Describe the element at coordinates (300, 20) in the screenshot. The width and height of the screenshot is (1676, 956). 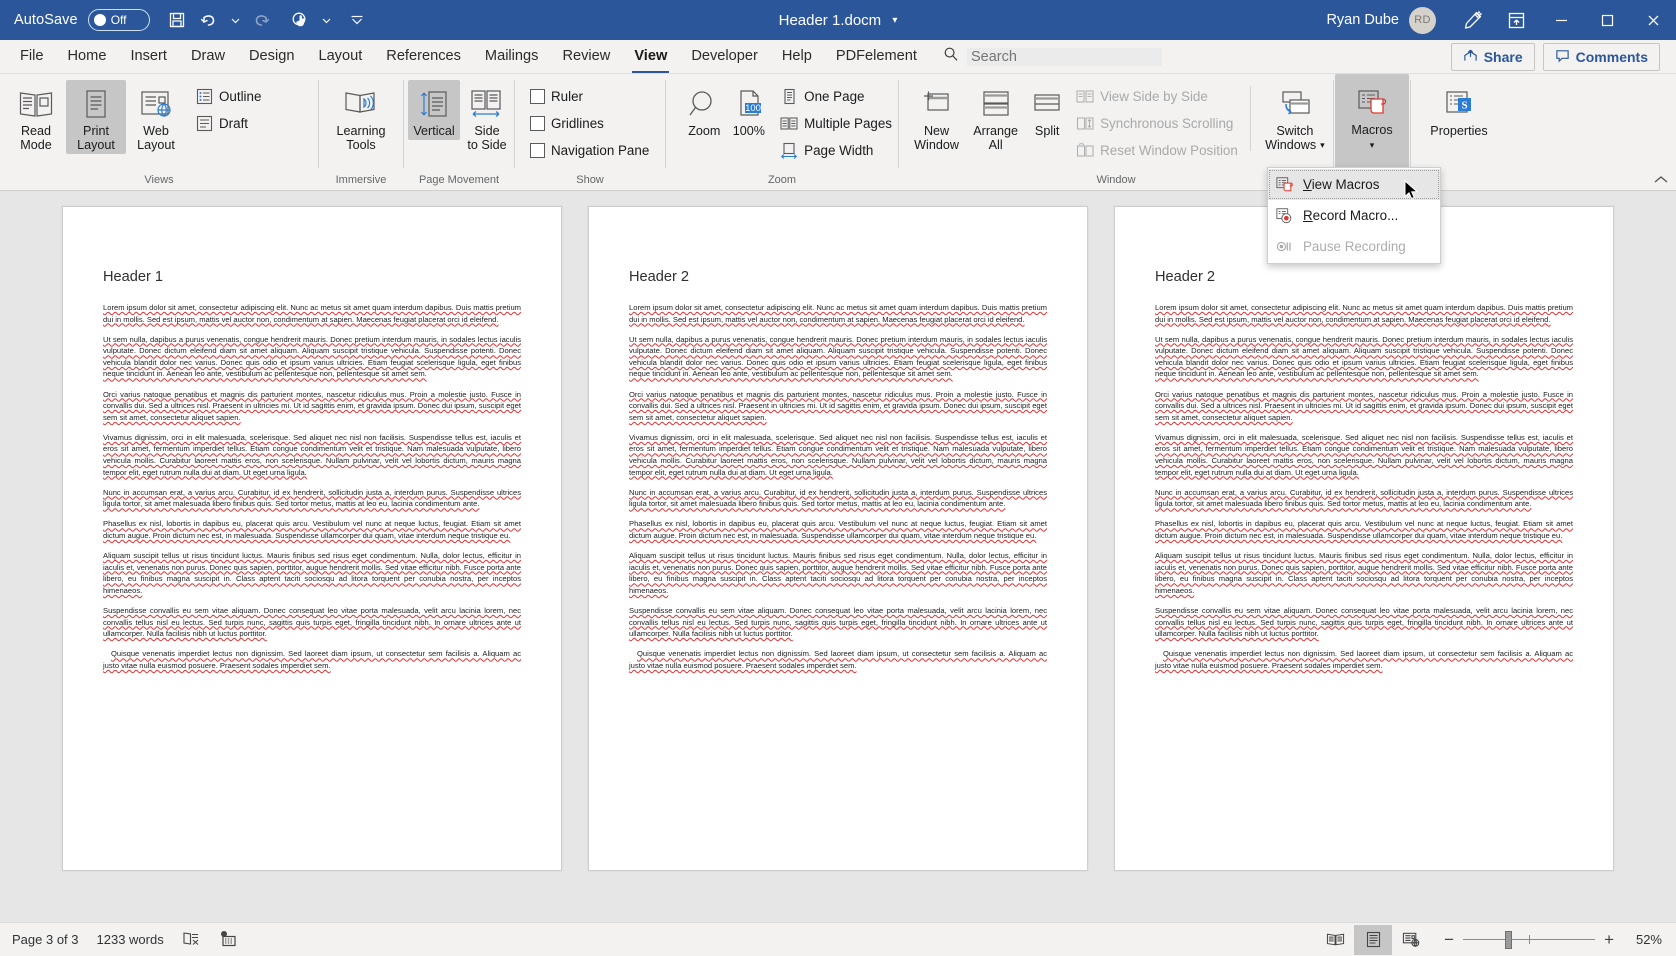
I see `touch-mode-icon` at that location.